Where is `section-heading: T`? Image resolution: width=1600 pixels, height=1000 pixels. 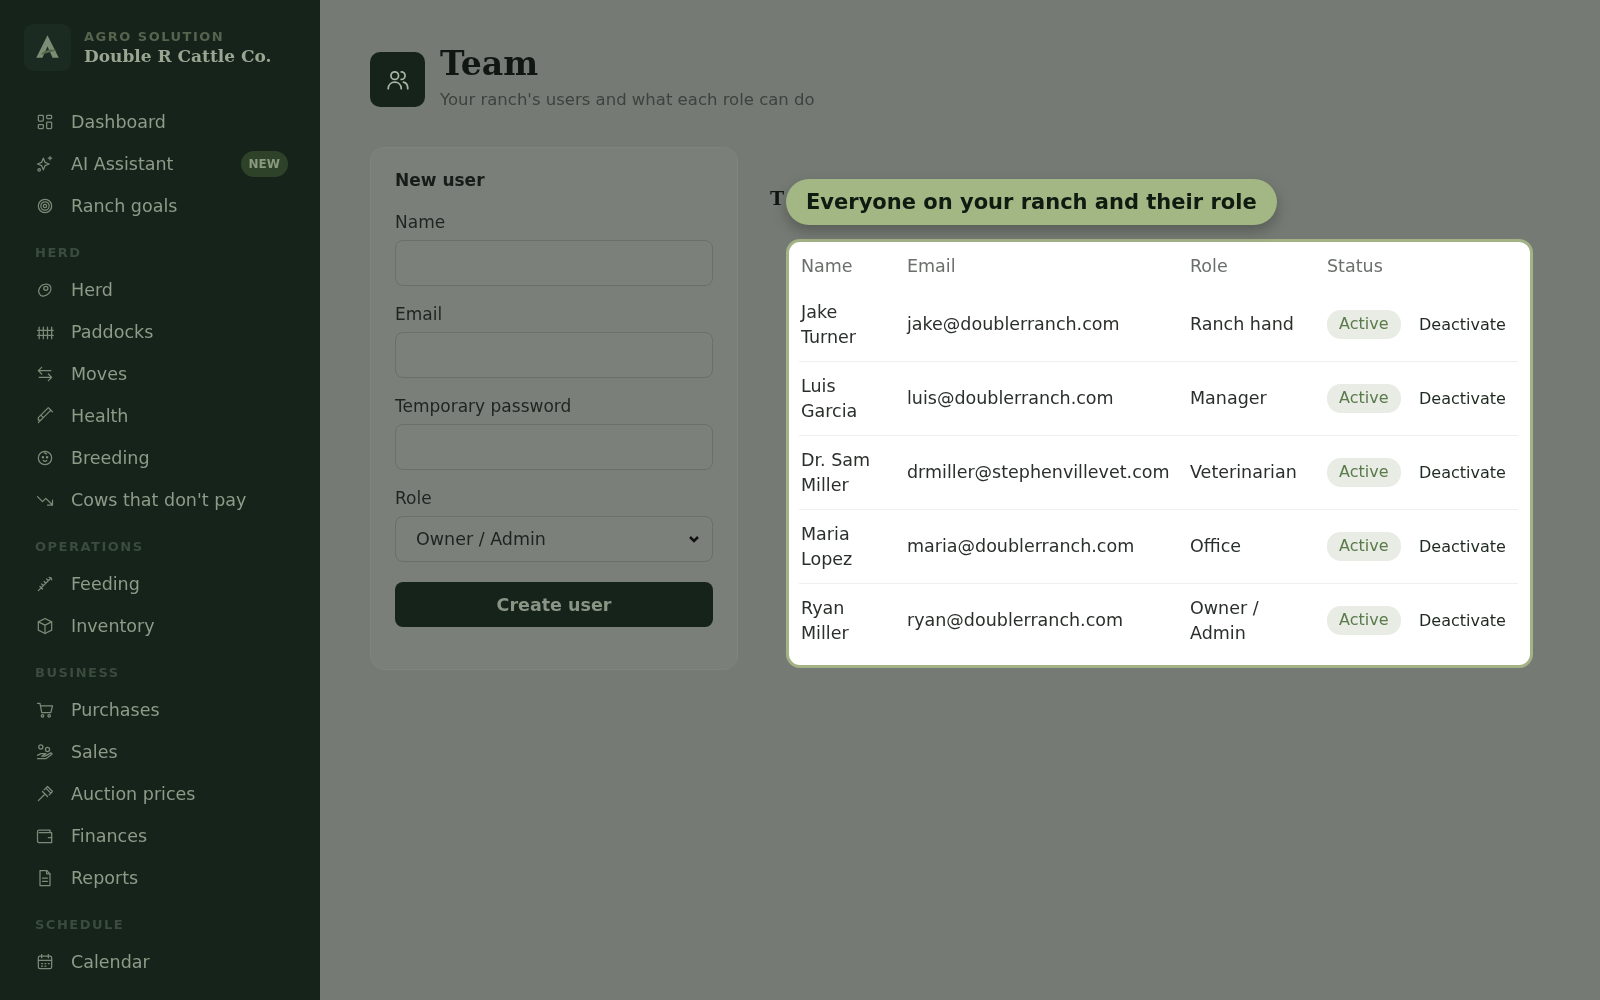
section-heading: T is located at coordinates (777, 198).